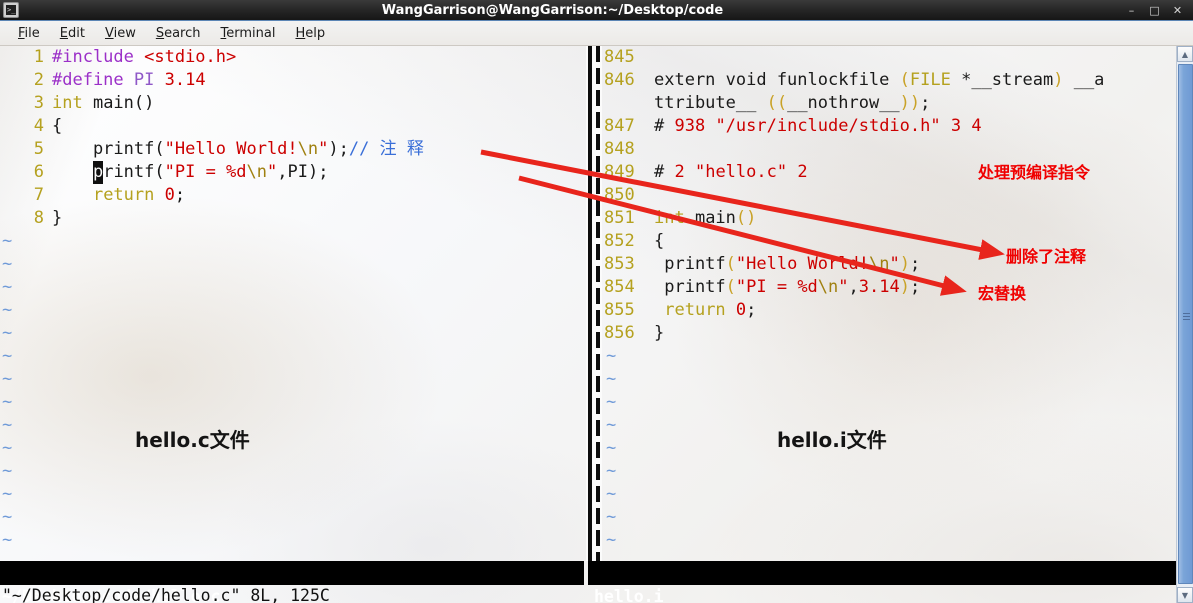  I want to click on code-token: ,, so click(853, 287).